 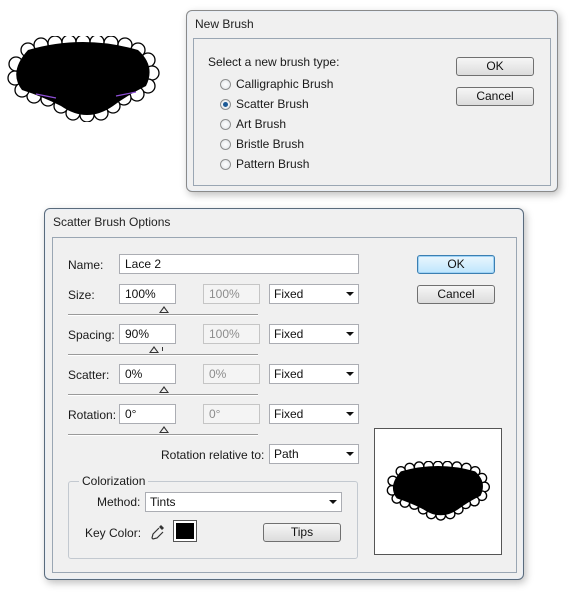 What do you see at coordinates (154, 349) in the screenshot?
I see `spacing-slider-handle` at bounding box center [154, 349].